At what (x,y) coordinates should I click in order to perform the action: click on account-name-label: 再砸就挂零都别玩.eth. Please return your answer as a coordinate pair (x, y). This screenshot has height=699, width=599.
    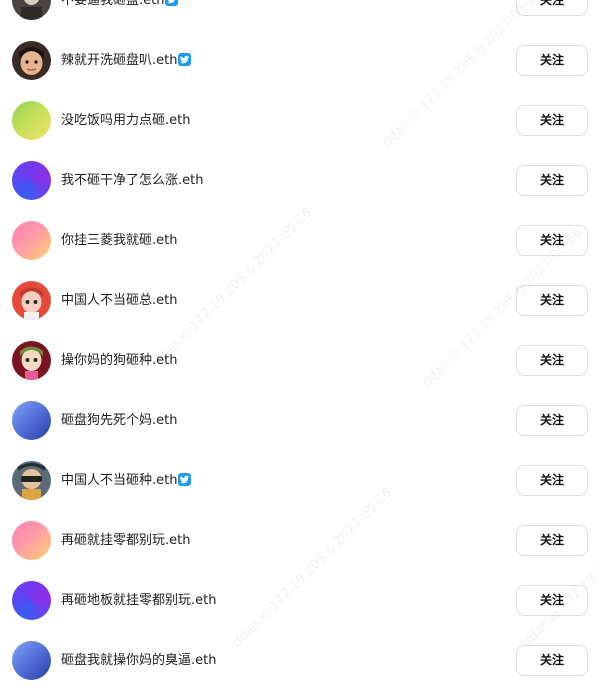
    Looking at the image, I should click on (126, 540).